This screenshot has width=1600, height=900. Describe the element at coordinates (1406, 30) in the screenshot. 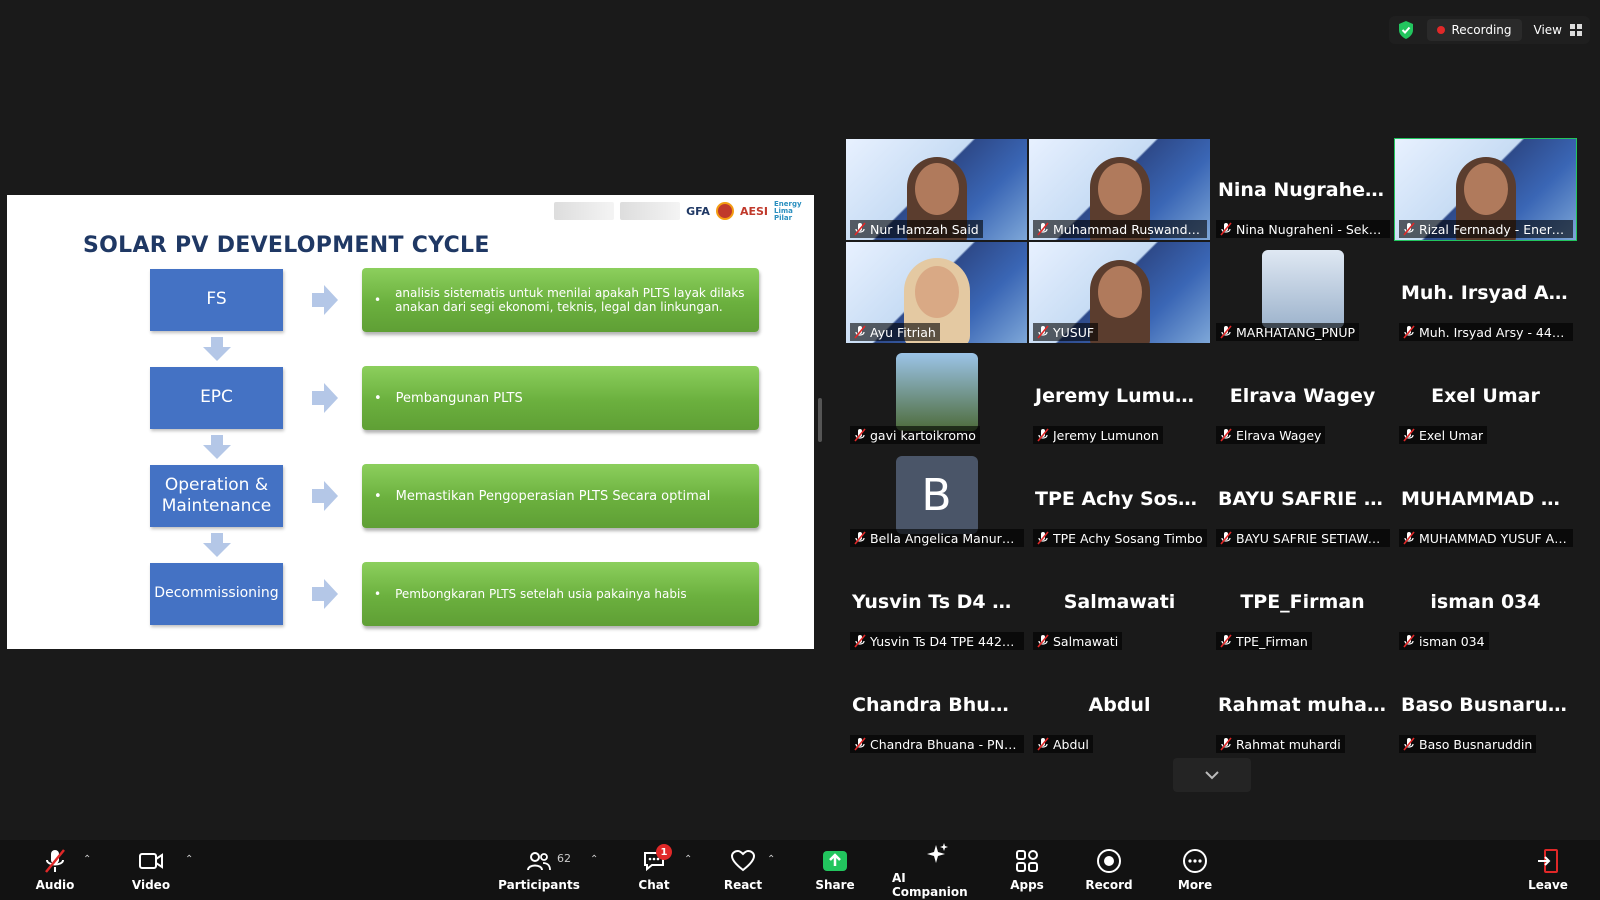

I see `security-shield-icon` at that location.